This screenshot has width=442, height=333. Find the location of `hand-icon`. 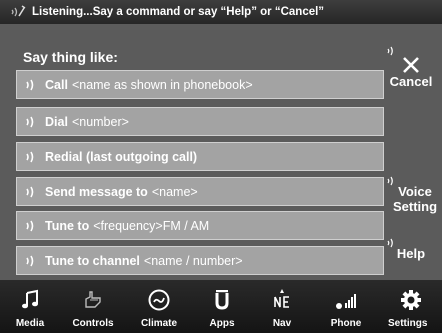

hand-icon is located at coordinates (93, 299).